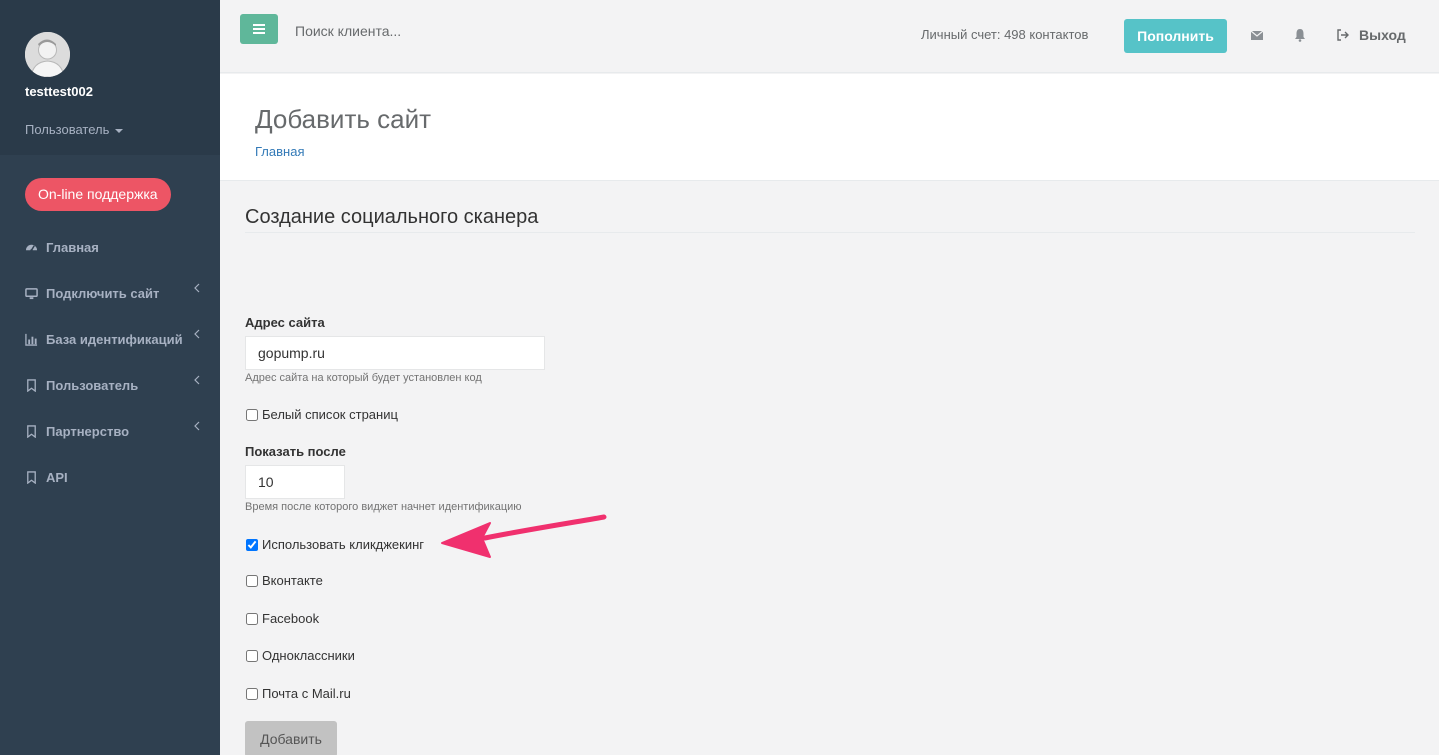 The height and width of the screenshot is (755, 1439). What do you see at coordinates (31, 247) in the screenshot?
I see `dashboard-icon` at bounding box center [31, 247].